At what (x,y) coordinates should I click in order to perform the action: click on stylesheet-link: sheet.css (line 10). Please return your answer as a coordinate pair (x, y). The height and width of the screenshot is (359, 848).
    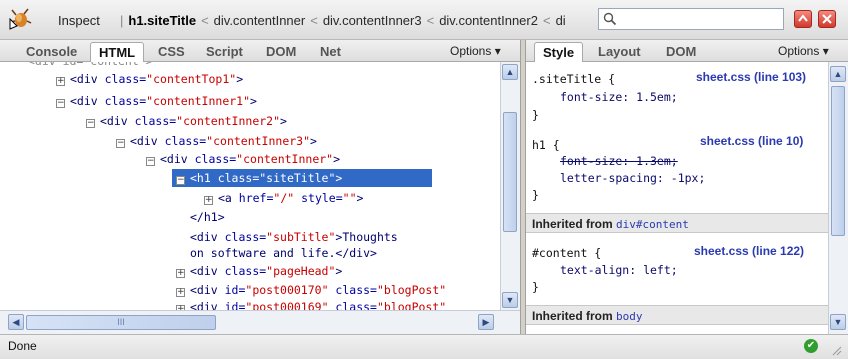
    Looking at the image, I should click on (751, 141).